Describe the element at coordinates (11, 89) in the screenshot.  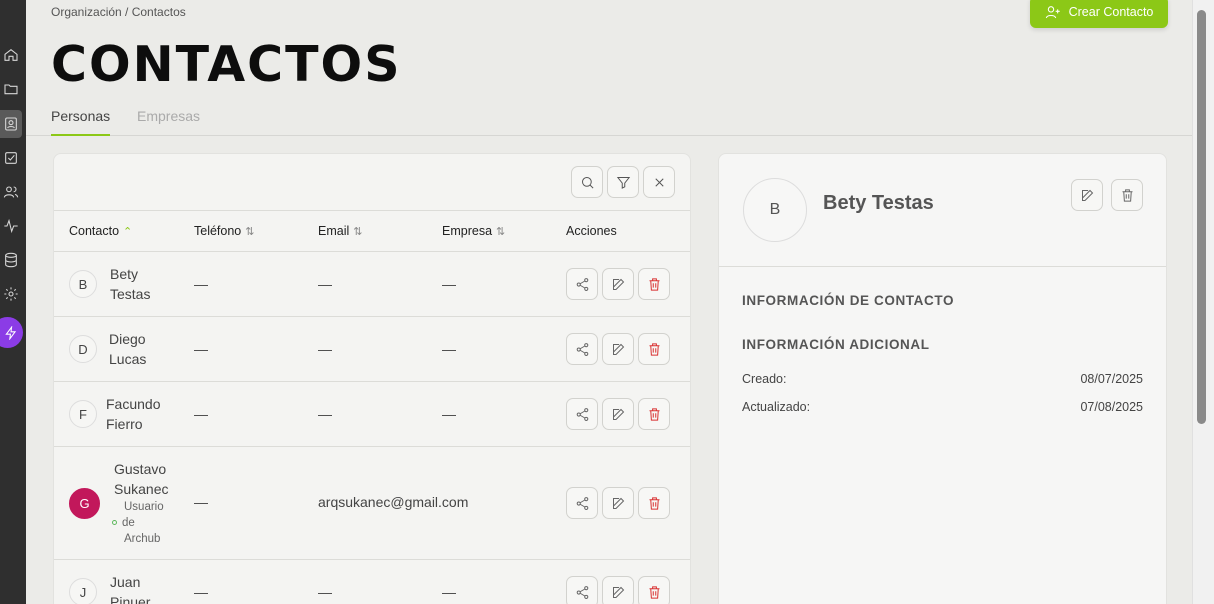
I see `folder-icon` at that location.